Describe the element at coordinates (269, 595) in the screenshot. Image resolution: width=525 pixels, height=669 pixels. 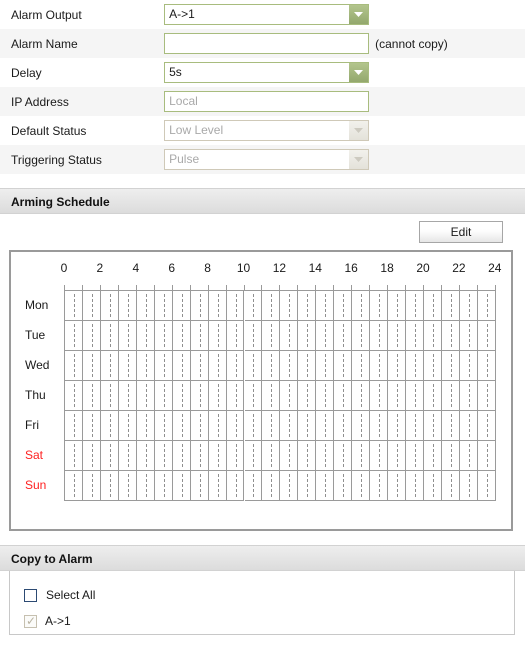
I see `select-all-row: Select All` at that location.